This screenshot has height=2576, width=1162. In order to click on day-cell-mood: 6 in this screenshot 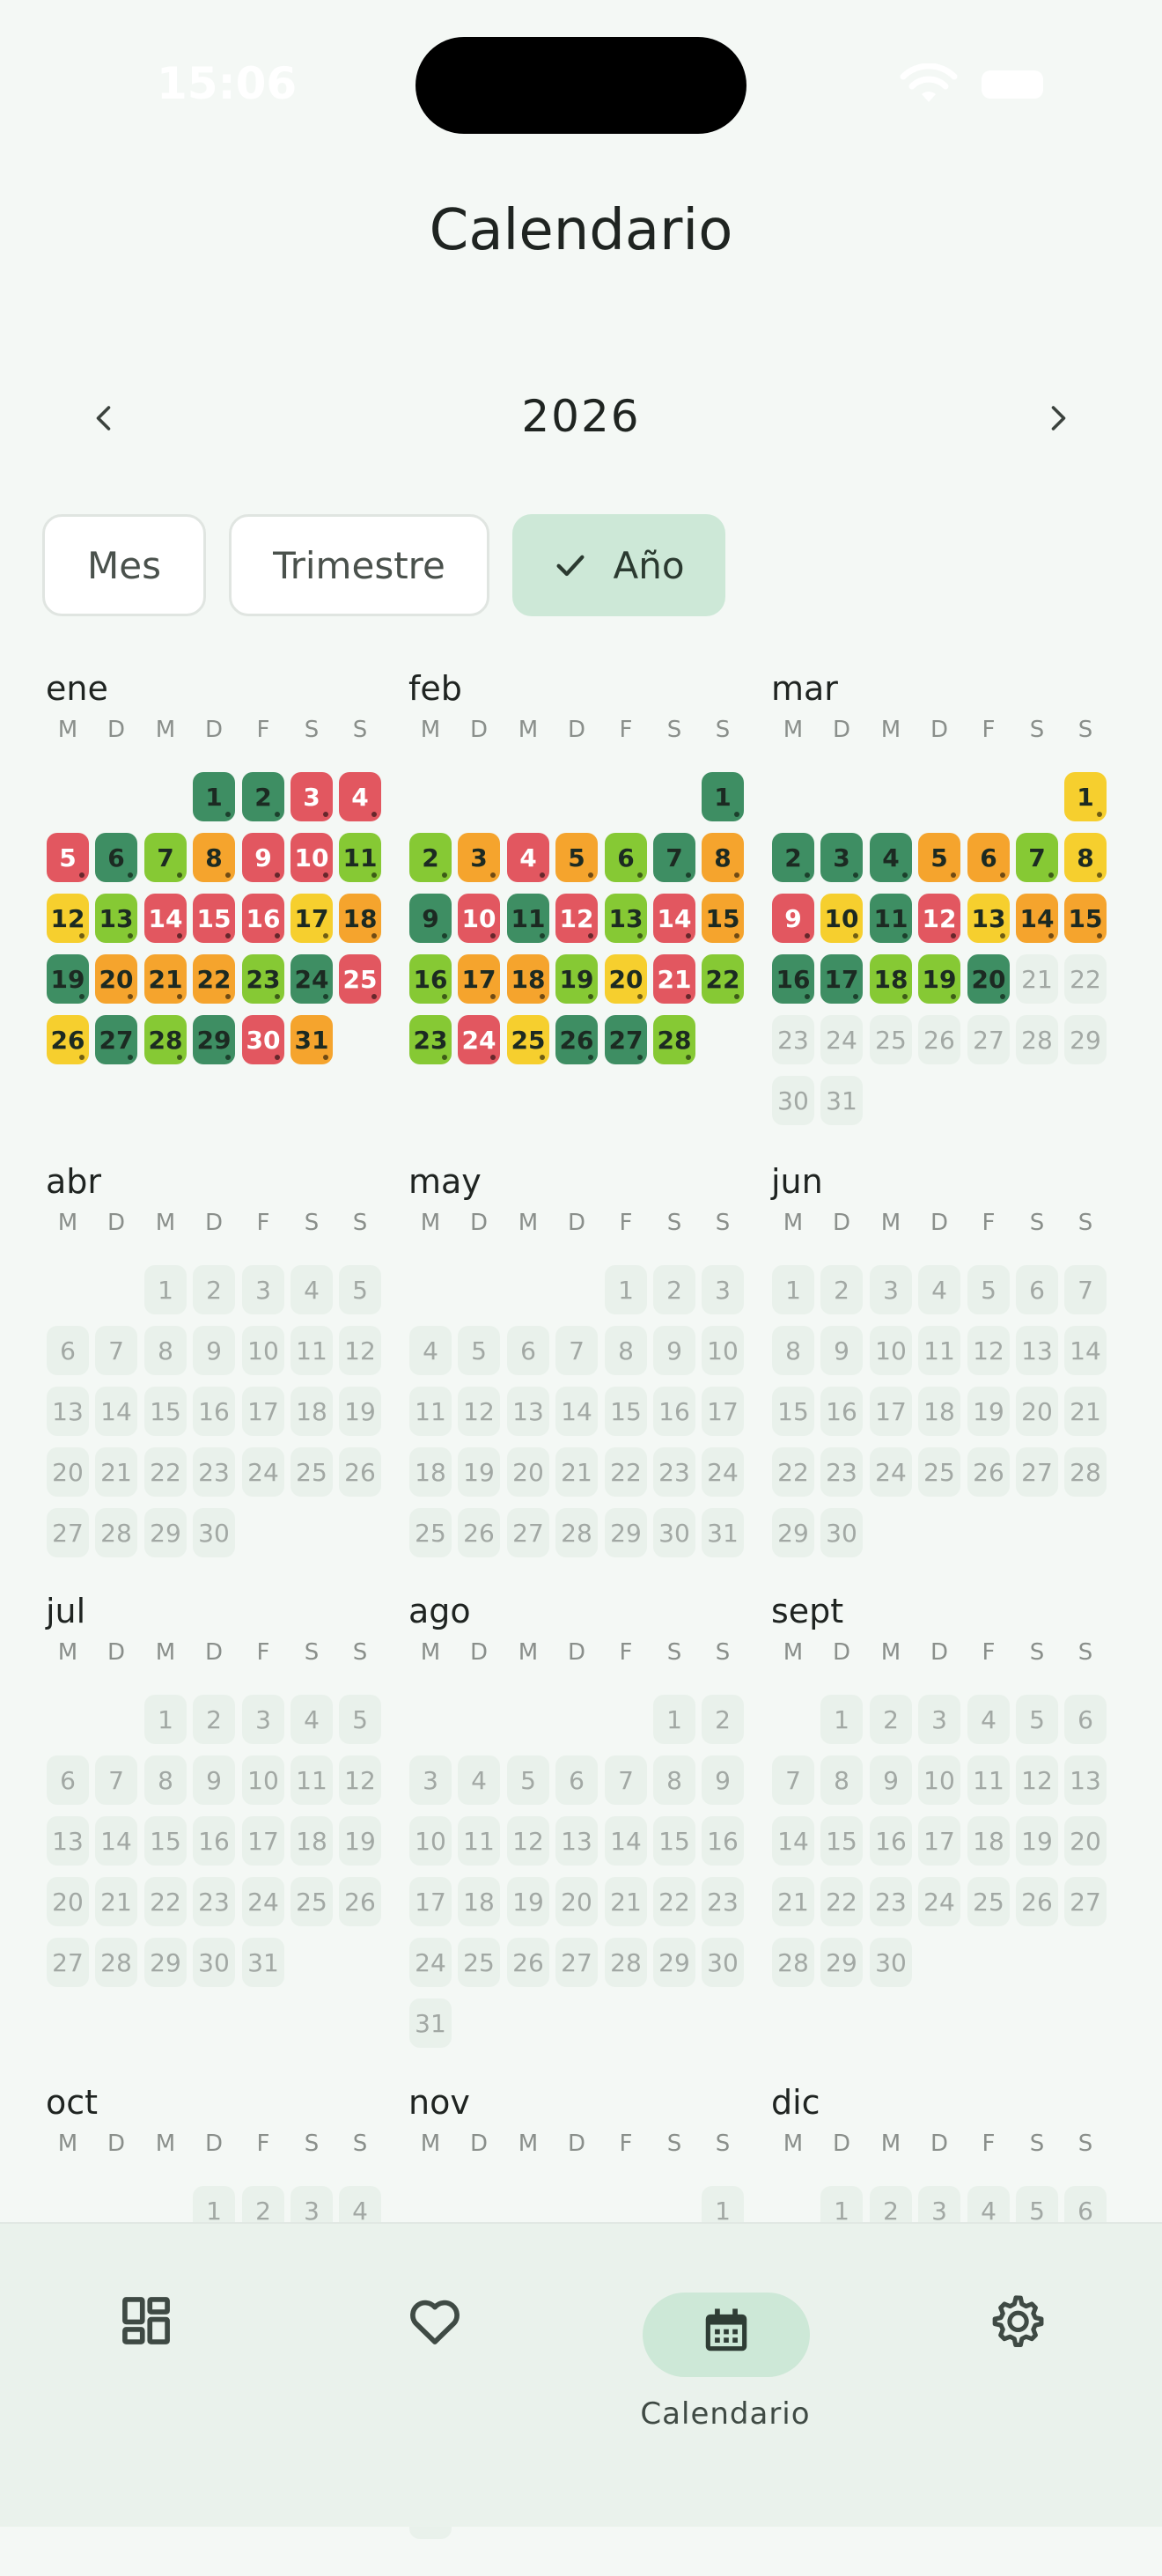, I will do `click(116, 858)`.